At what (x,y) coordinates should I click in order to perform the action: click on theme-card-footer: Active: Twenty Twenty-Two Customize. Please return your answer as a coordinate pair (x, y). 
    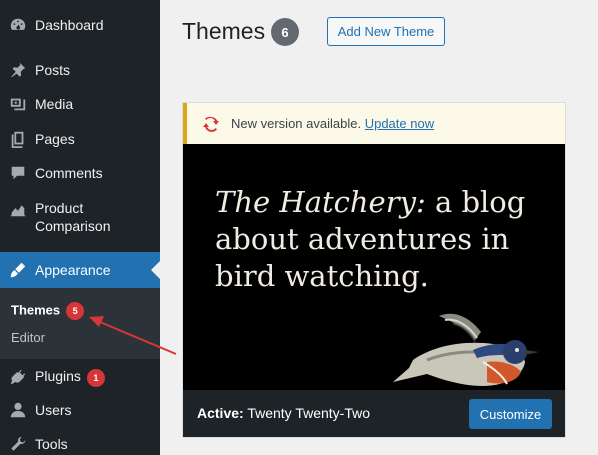
    Looking at the image, I should click on (374, 413).